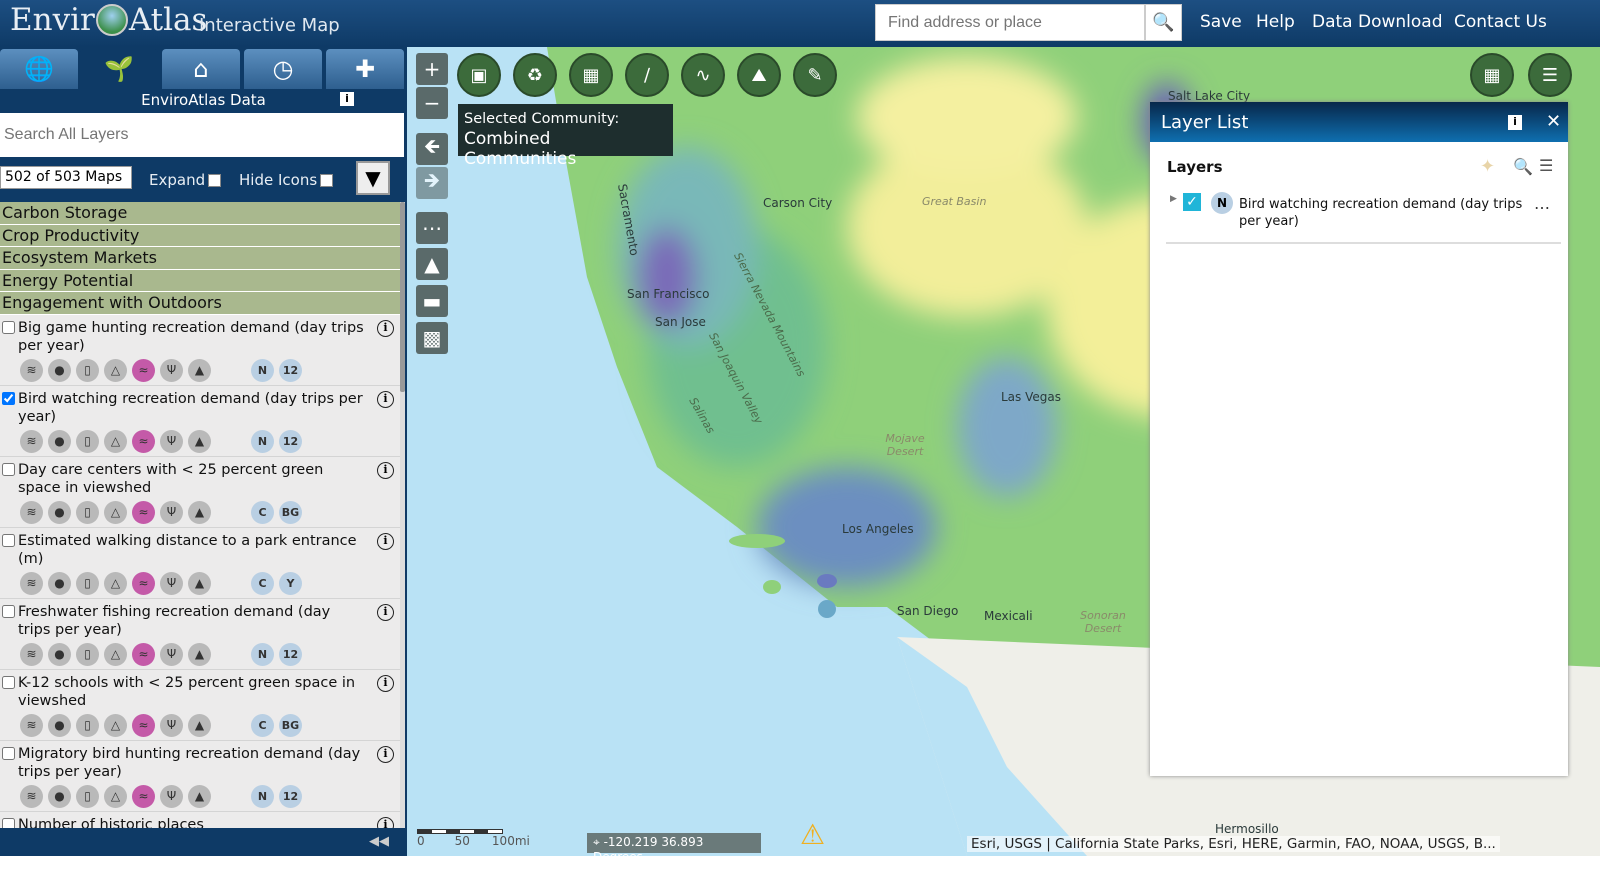 Image resolution: width=1600 pixels, height=873 pixels. I want to click on warning-icon: ⚠, so click(812, 834).